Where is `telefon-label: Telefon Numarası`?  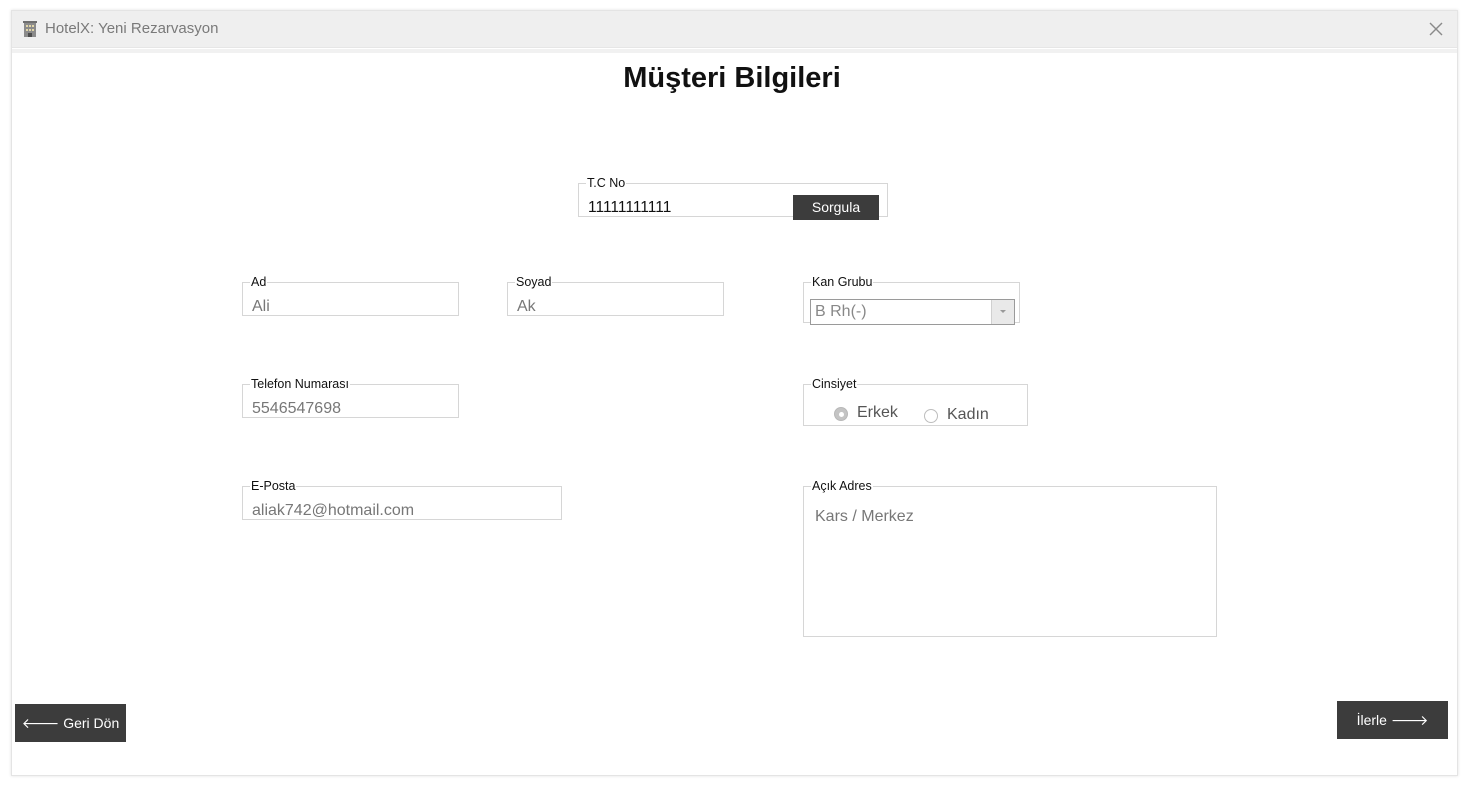
telefon-label: Telefon Numarası is located at coordinates (300, 384).